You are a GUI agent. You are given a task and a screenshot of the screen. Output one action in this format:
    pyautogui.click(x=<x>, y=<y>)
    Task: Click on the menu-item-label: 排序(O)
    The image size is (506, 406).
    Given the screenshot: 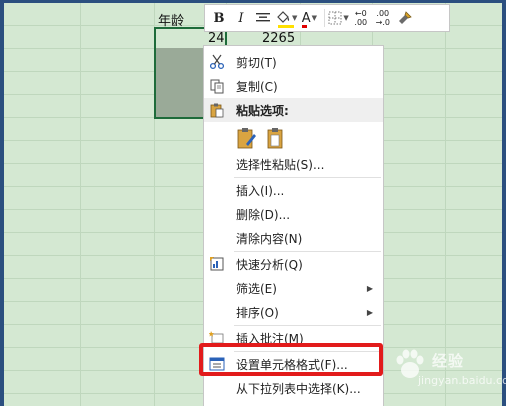 What is the action you would take?
    pyautogui.click(x=257, y=312)
    